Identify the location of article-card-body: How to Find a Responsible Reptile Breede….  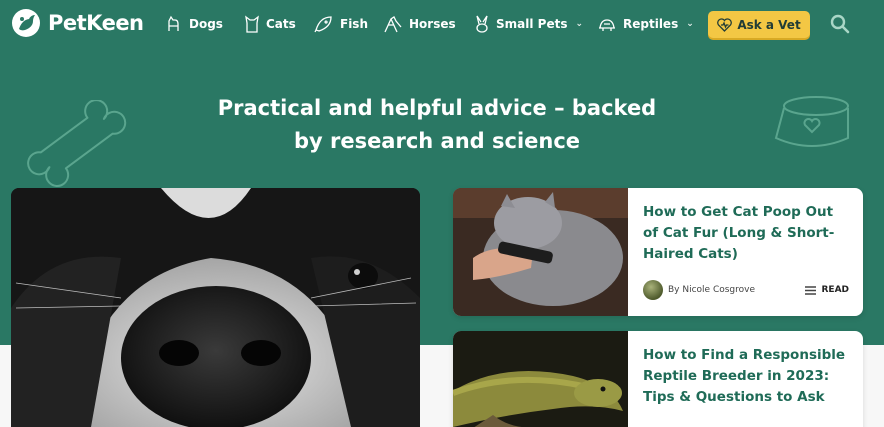
(745, 379).